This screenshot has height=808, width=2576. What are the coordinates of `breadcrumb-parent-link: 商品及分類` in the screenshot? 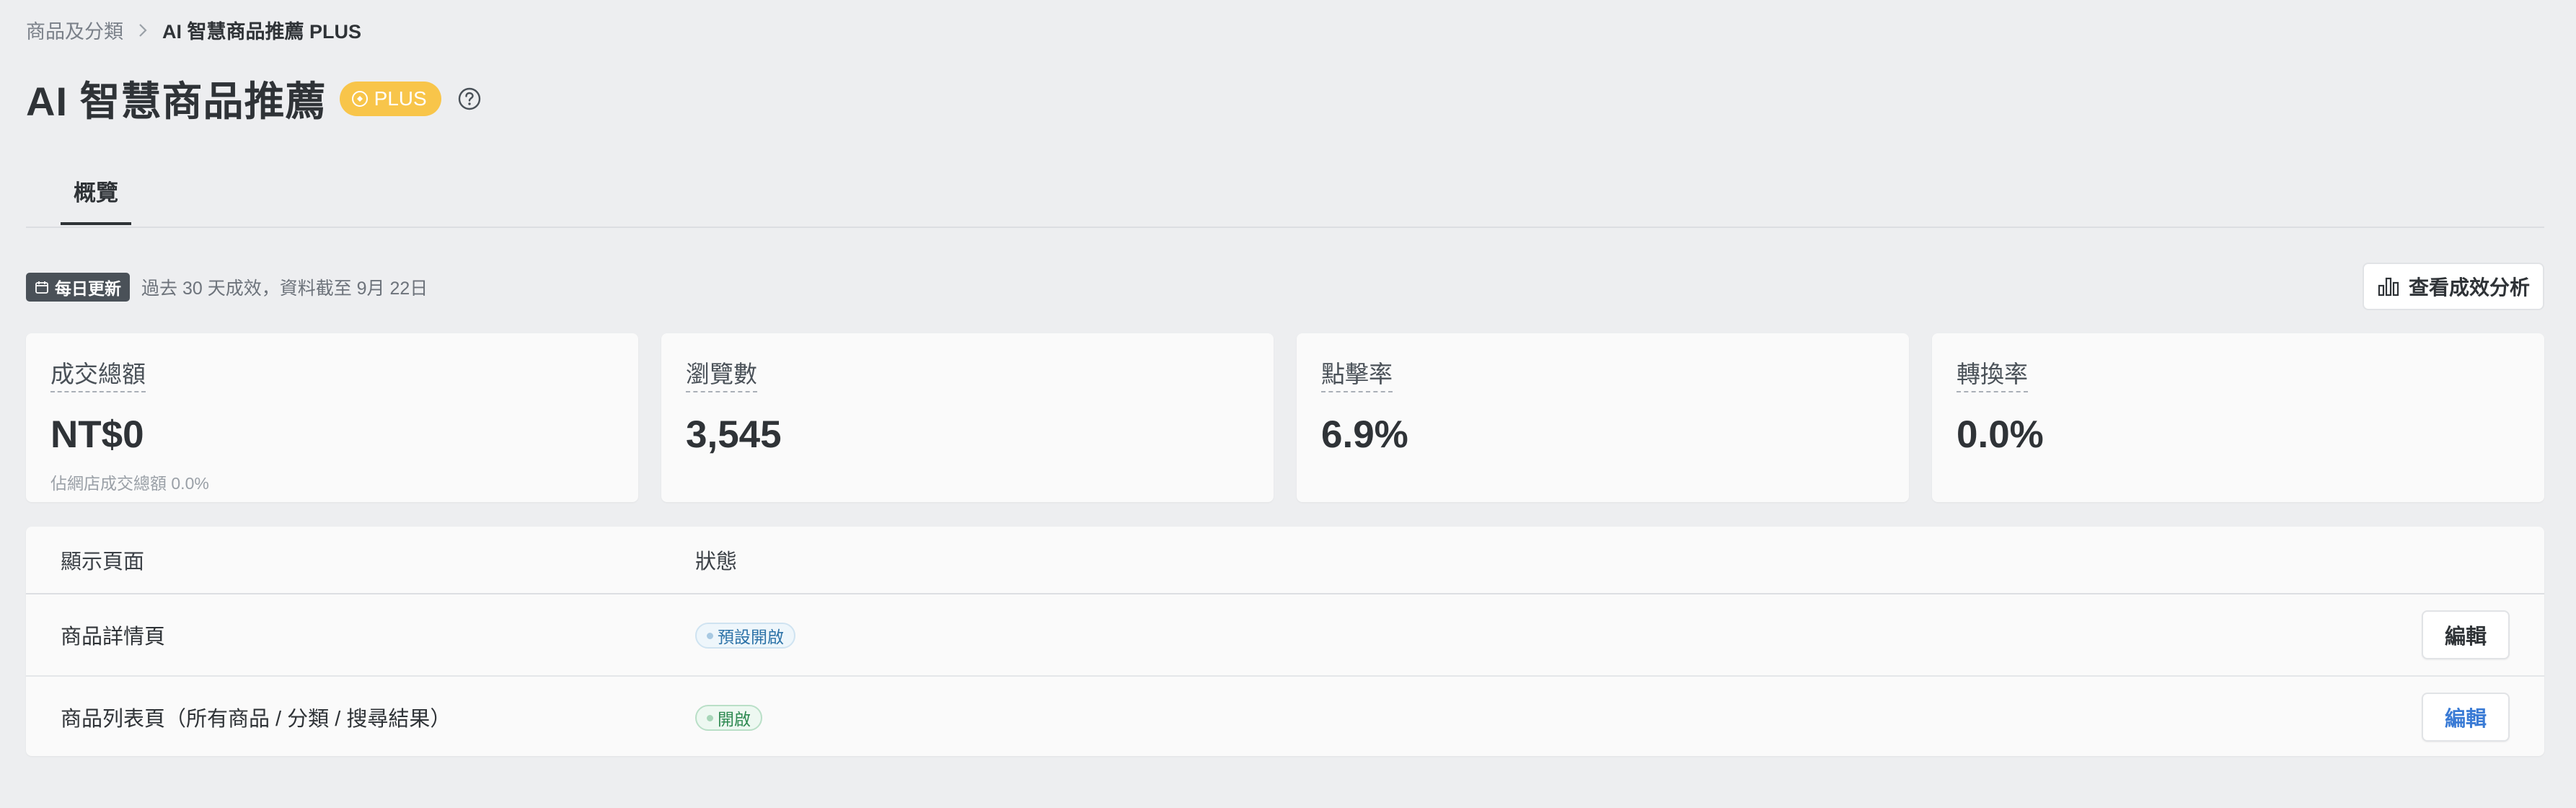 It's located at (74, 30).